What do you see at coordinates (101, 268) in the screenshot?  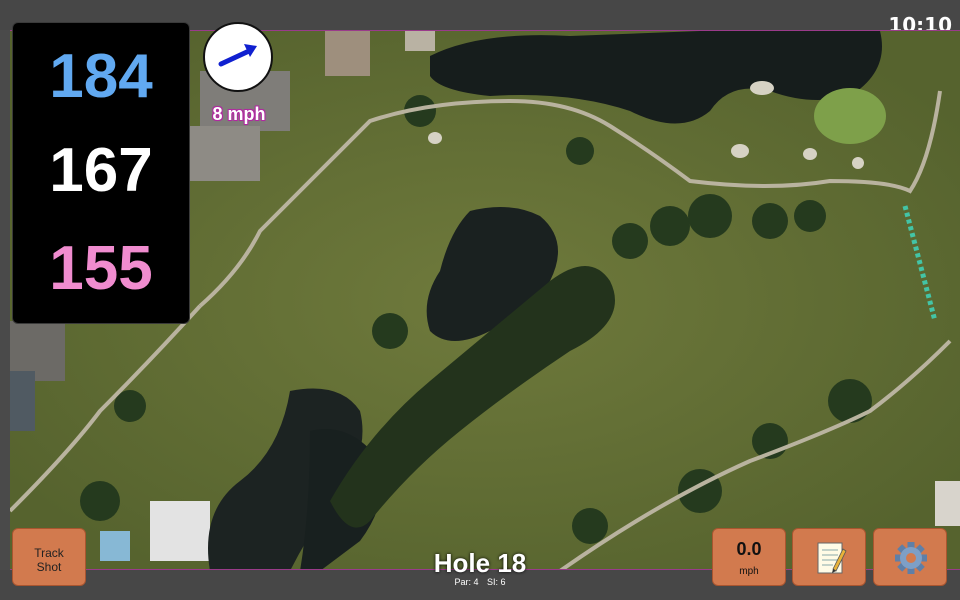 I see `front-distance: 155` at bounding box center [101, 268].